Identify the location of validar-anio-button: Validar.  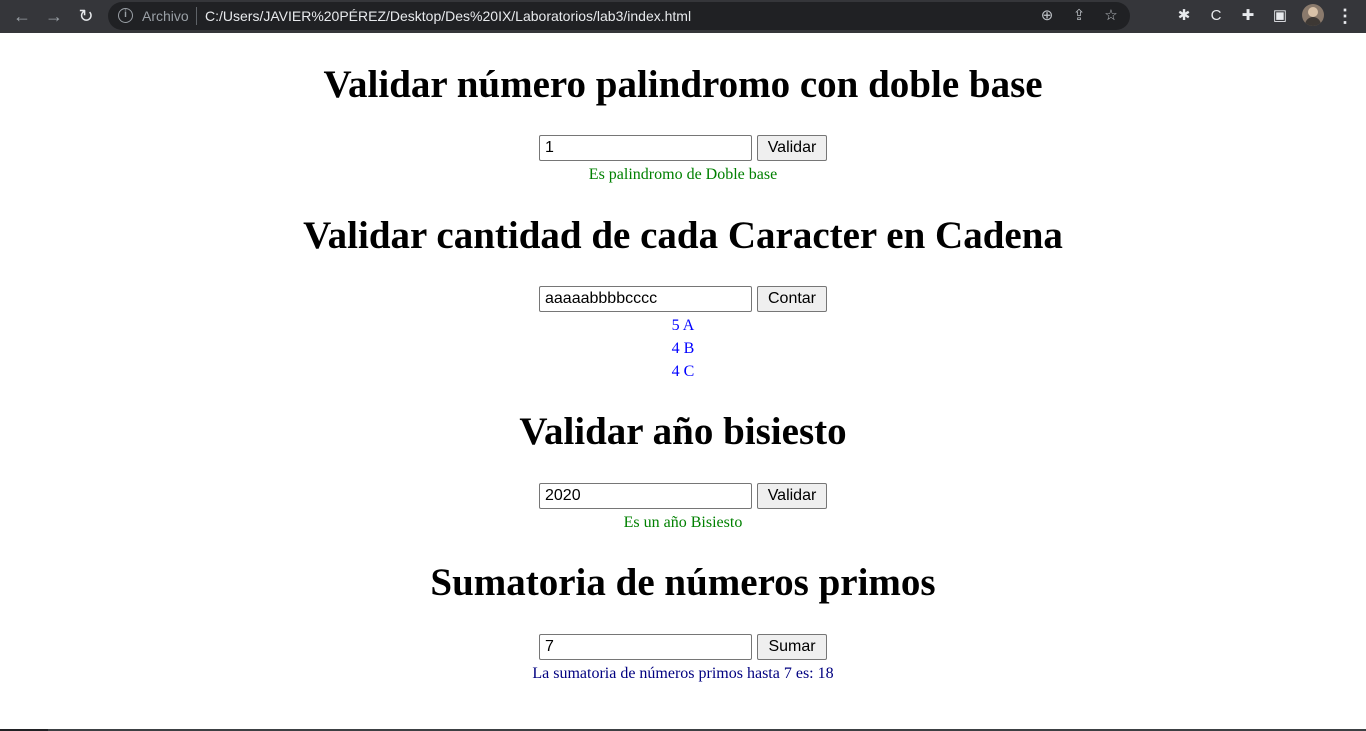
(792, 496).